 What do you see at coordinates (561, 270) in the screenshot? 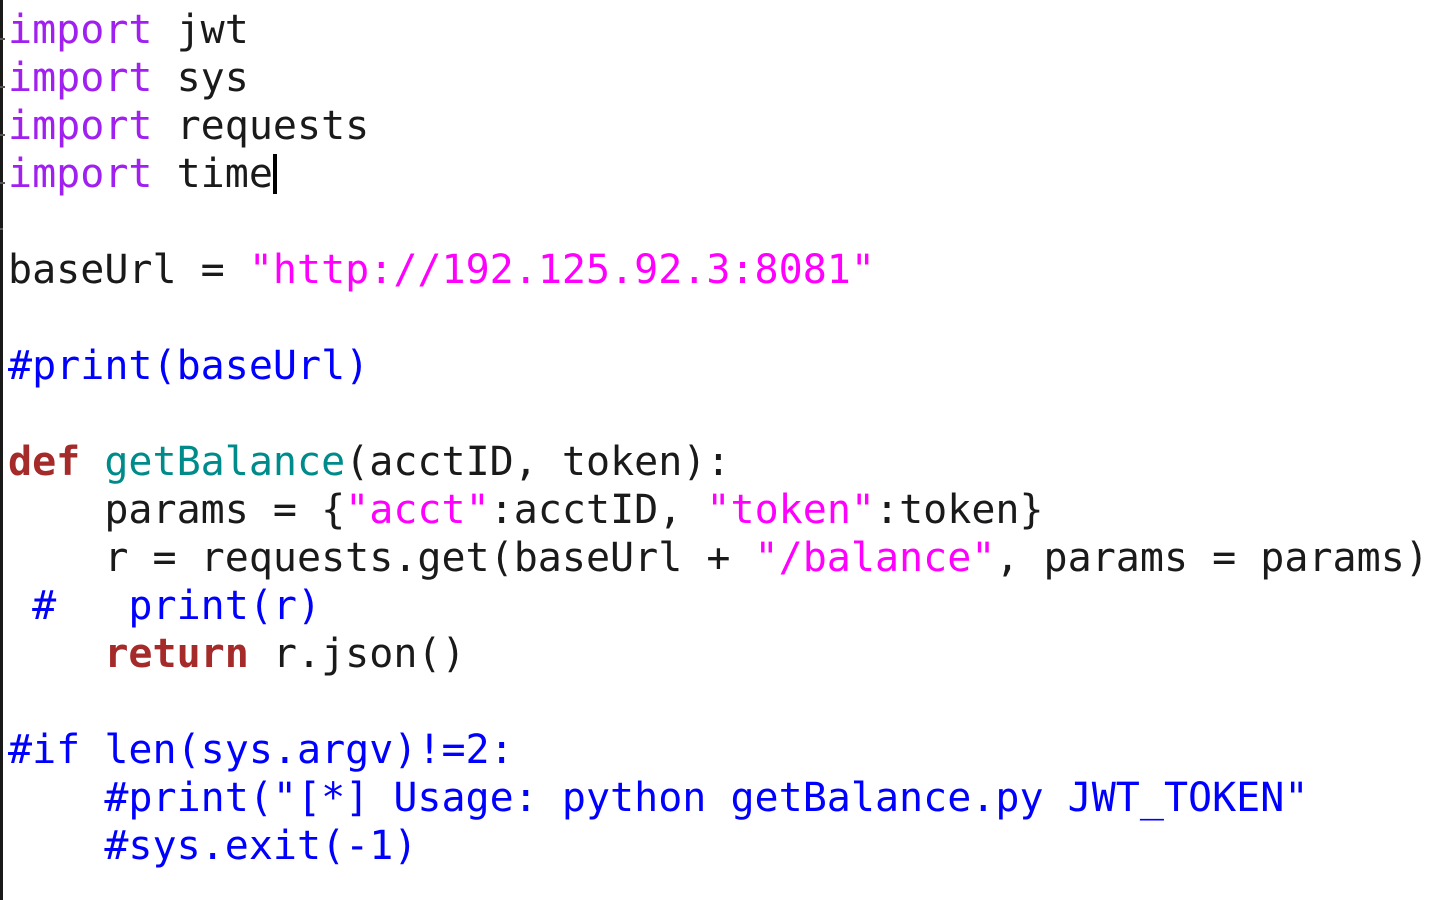
I see `code-token-string: "http://192.125.92.3:8081"` at bounding box center [561, 270].